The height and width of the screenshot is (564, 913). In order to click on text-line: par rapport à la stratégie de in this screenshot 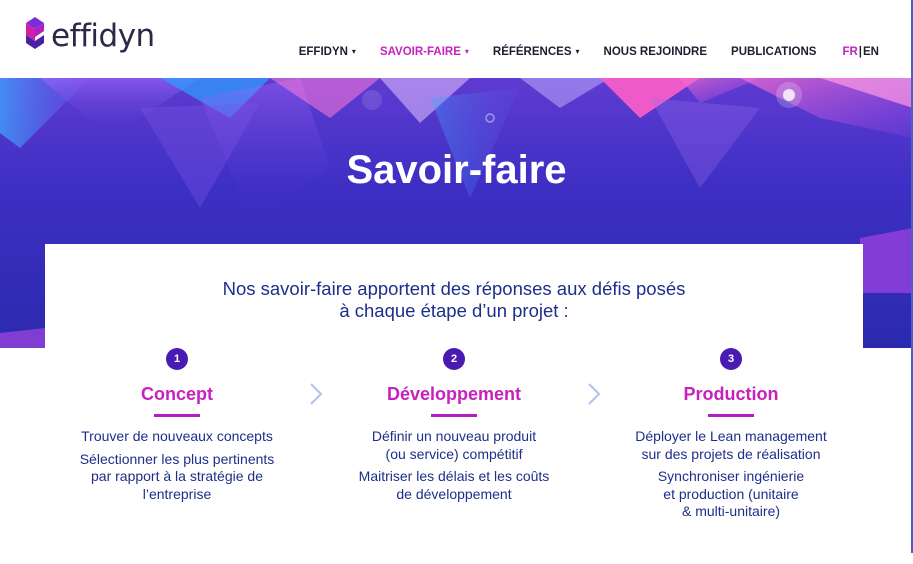, I will do `click(177, 476)`.